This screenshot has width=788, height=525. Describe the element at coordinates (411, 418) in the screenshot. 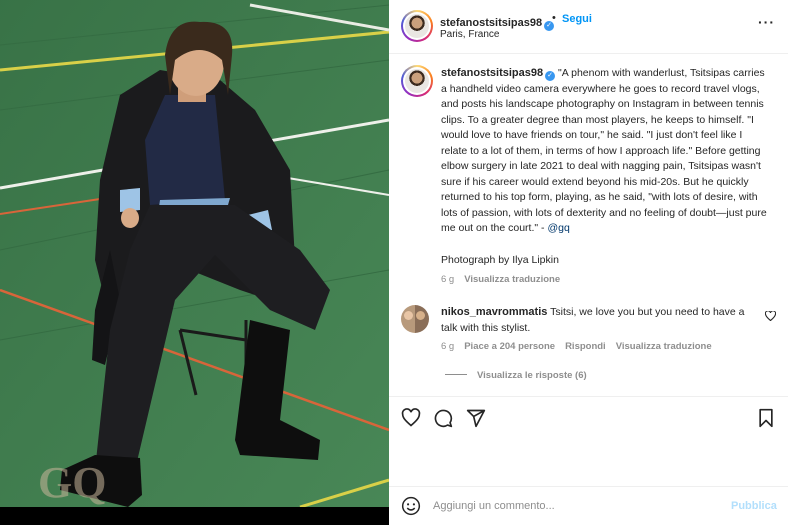

I see `heart-icon` at that location.